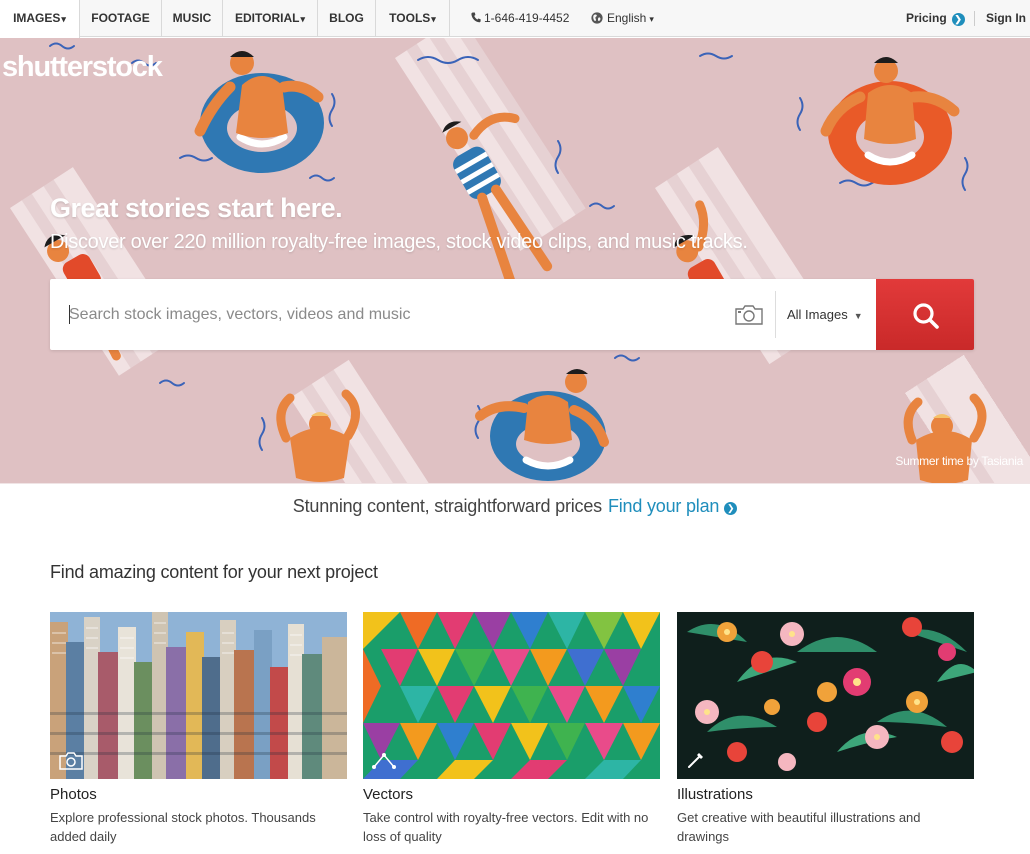 Image resolution: width=1030 pixels, height=854 pixels. I want to click on language-selector: English ▾, so click(622, 18).